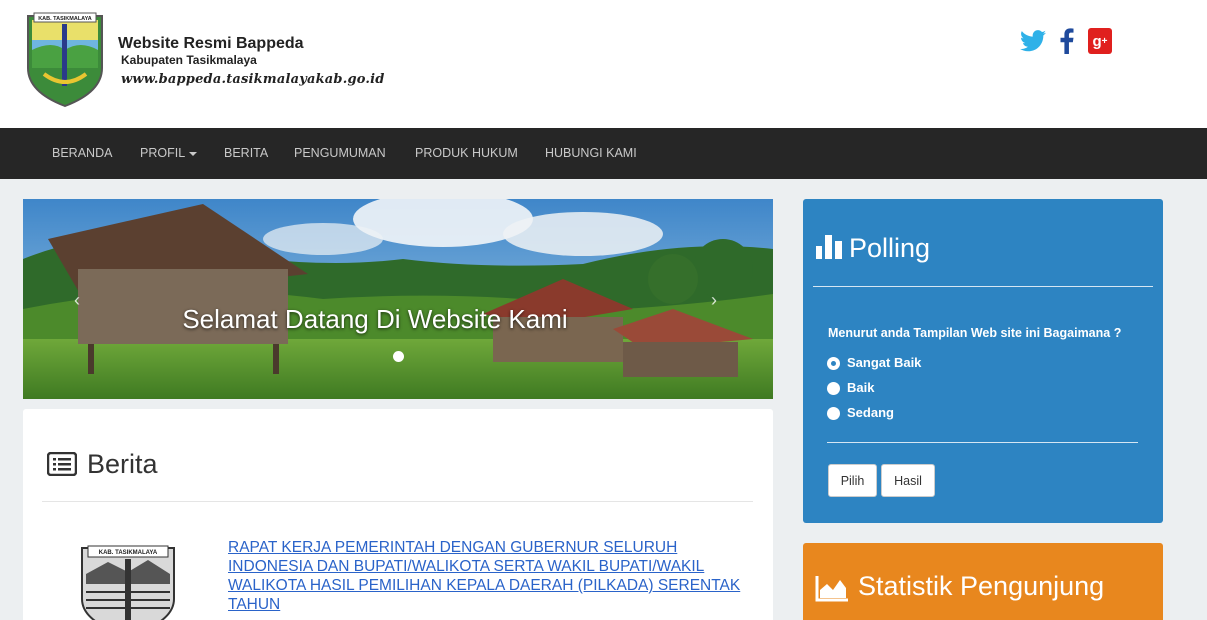  Describe the element at coordinates (1067, 41) in the screenshot. I see `facebook-icon` at that location.